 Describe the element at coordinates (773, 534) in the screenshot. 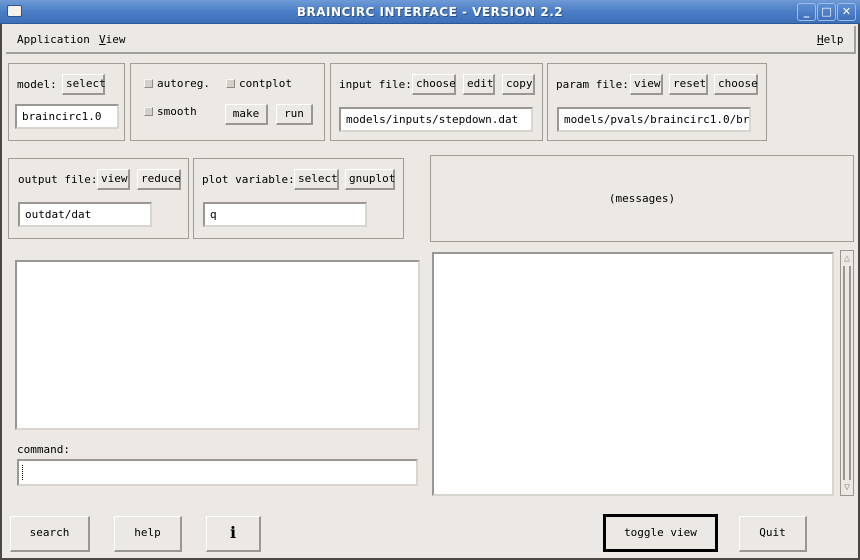

I see `quit-button: Quit` at that location.